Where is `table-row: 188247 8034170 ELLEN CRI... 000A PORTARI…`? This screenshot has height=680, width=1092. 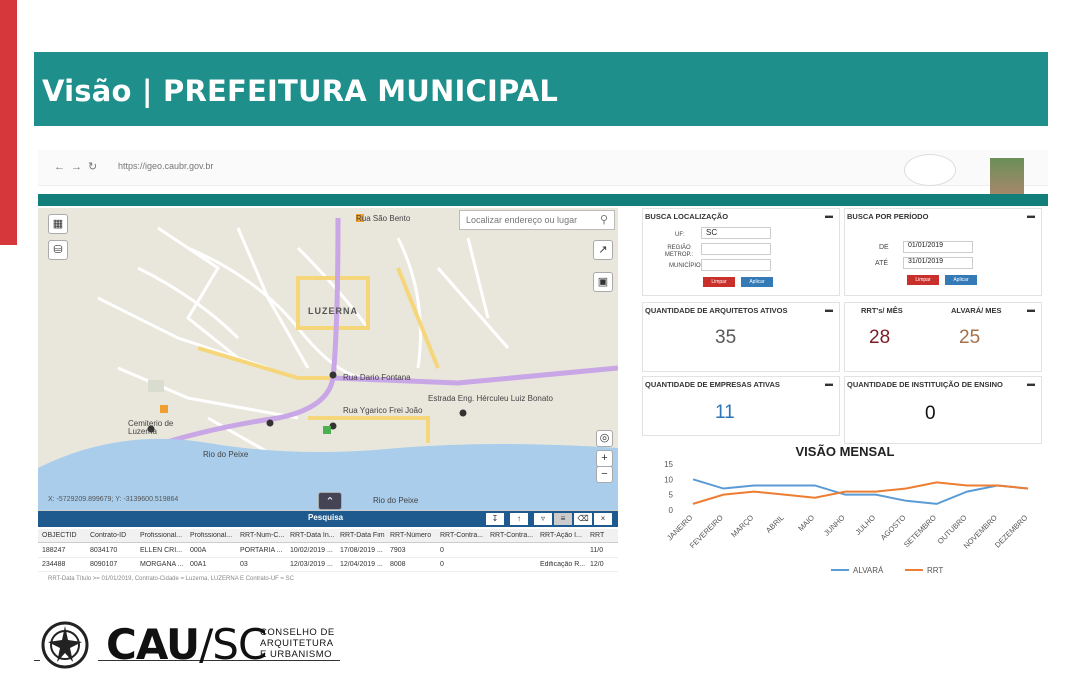
table-row: 188247 8034170 ELLEN CRI... 000A PORTARI… is located at coordinates (328, 551).